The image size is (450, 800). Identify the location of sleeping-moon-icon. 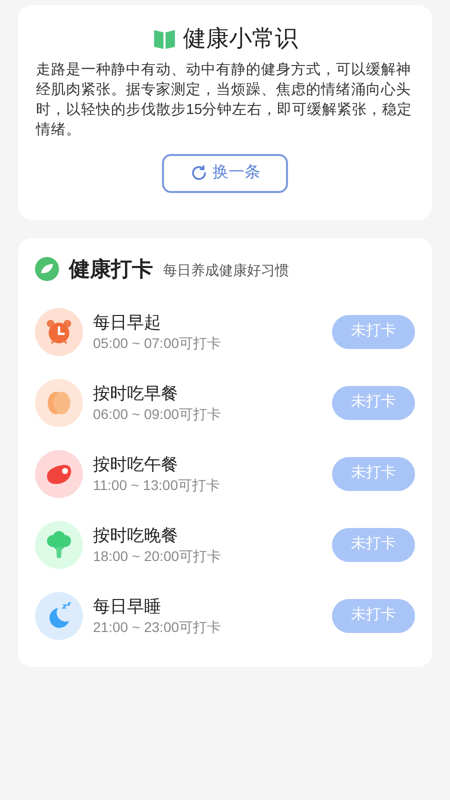
(59, 616).